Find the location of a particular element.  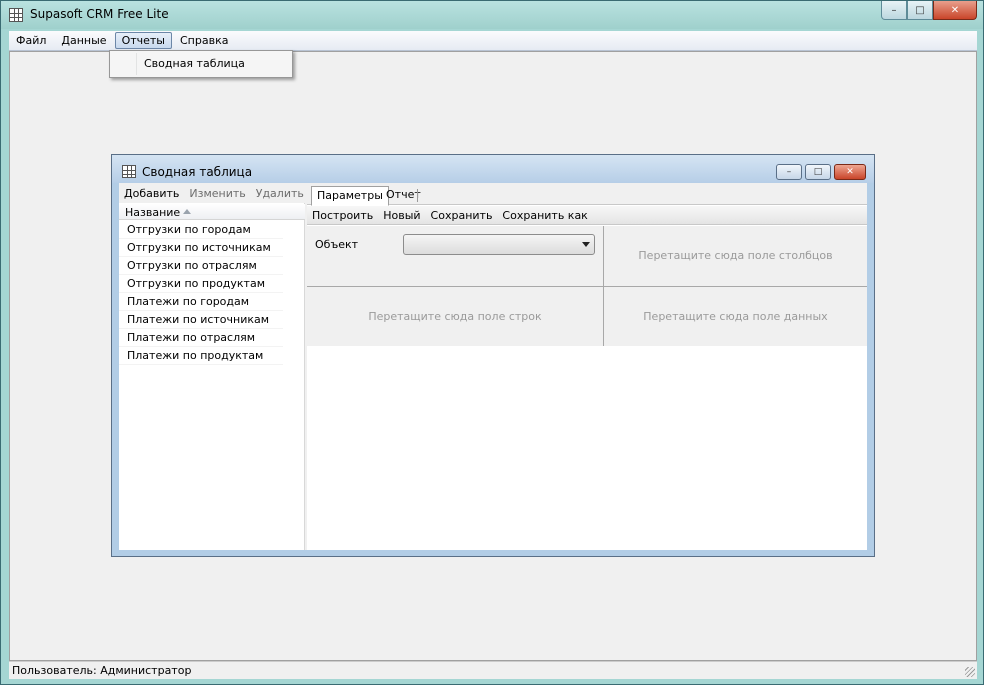

menu-bar: Файл Данные Отчеты Справка is located at coordinates (493, 41).